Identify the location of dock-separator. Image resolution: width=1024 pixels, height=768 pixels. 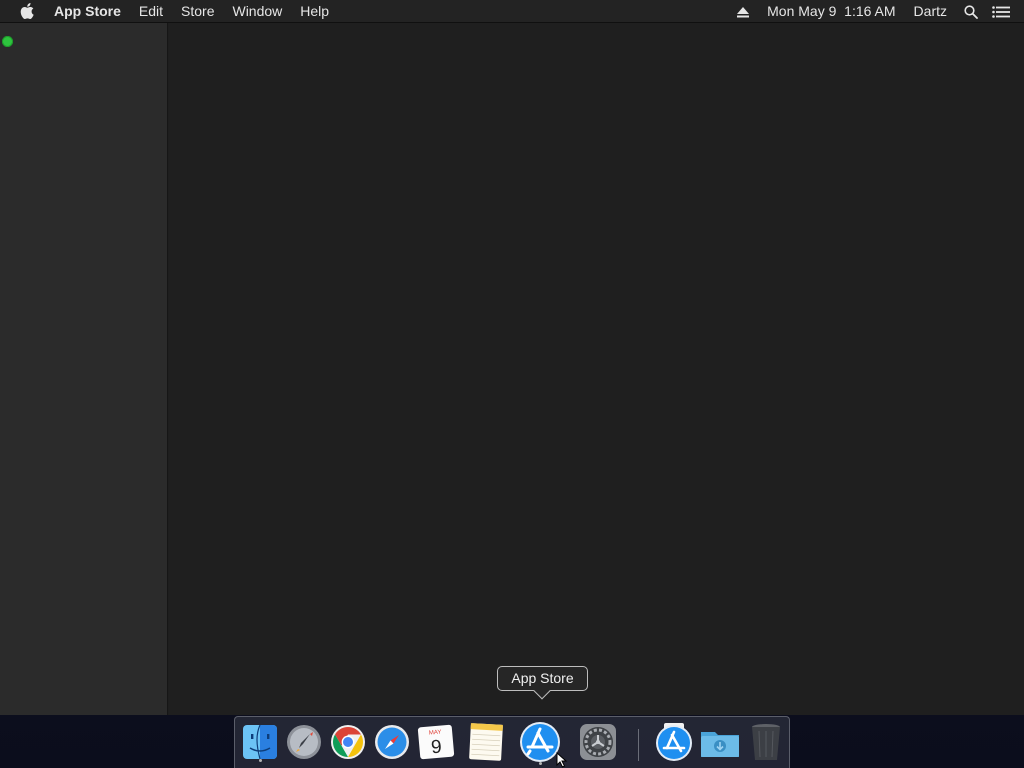
(638, 745).